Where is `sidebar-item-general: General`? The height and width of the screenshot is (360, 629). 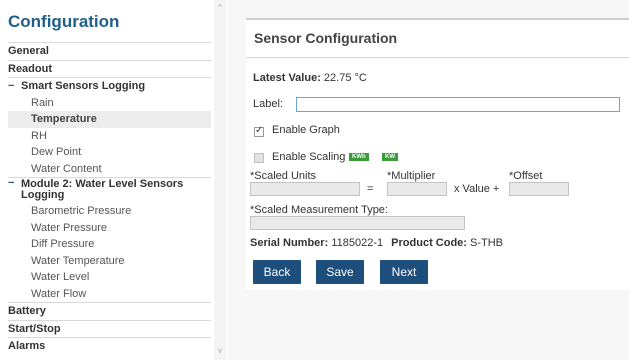
sidebar-item-general: General is located at coordinates (109, 51).